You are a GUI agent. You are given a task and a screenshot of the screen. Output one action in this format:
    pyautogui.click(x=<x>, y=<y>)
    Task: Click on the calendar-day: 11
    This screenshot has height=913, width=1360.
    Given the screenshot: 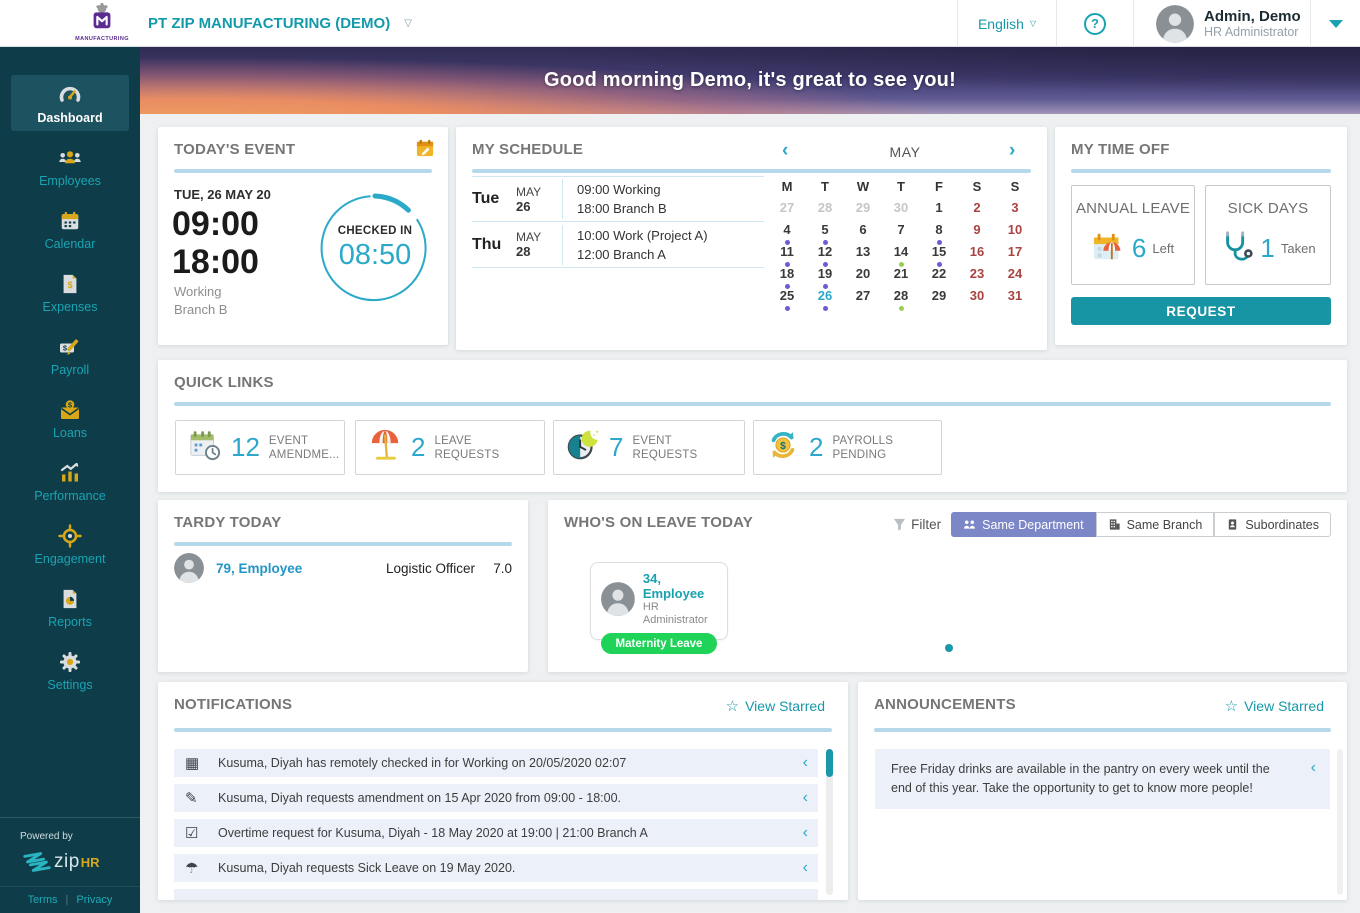 What is the action you would take?
    pyautogui.click(x=787, y=255)
    